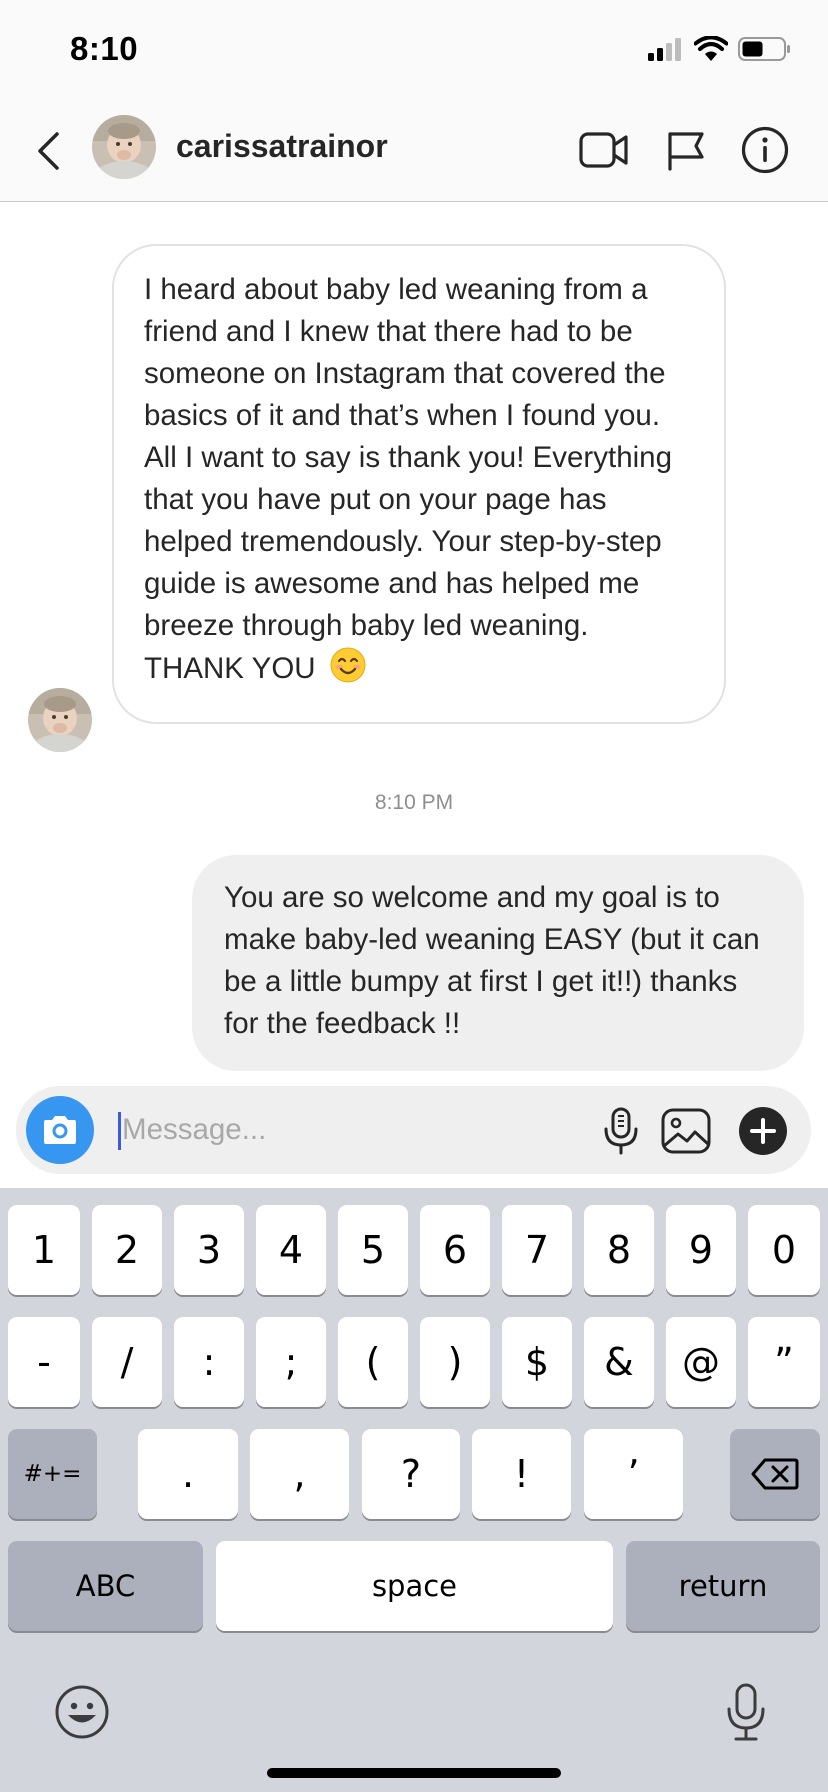 This screenshot has height=1792, width=828. I want to click on status-bar: 8:10, so click(414, 50).